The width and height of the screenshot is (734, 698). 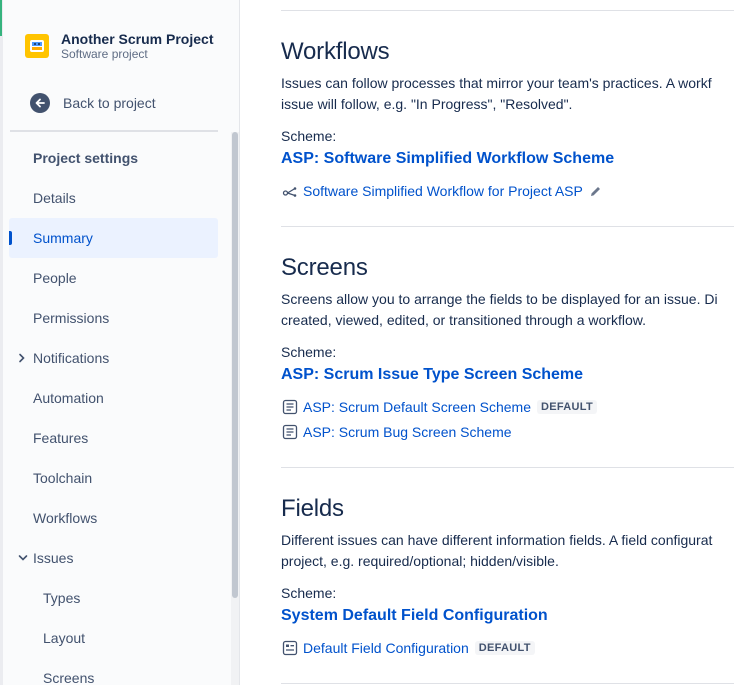 I want to click on sidebar-item-screens: Screens, so click(x=113, y=678).